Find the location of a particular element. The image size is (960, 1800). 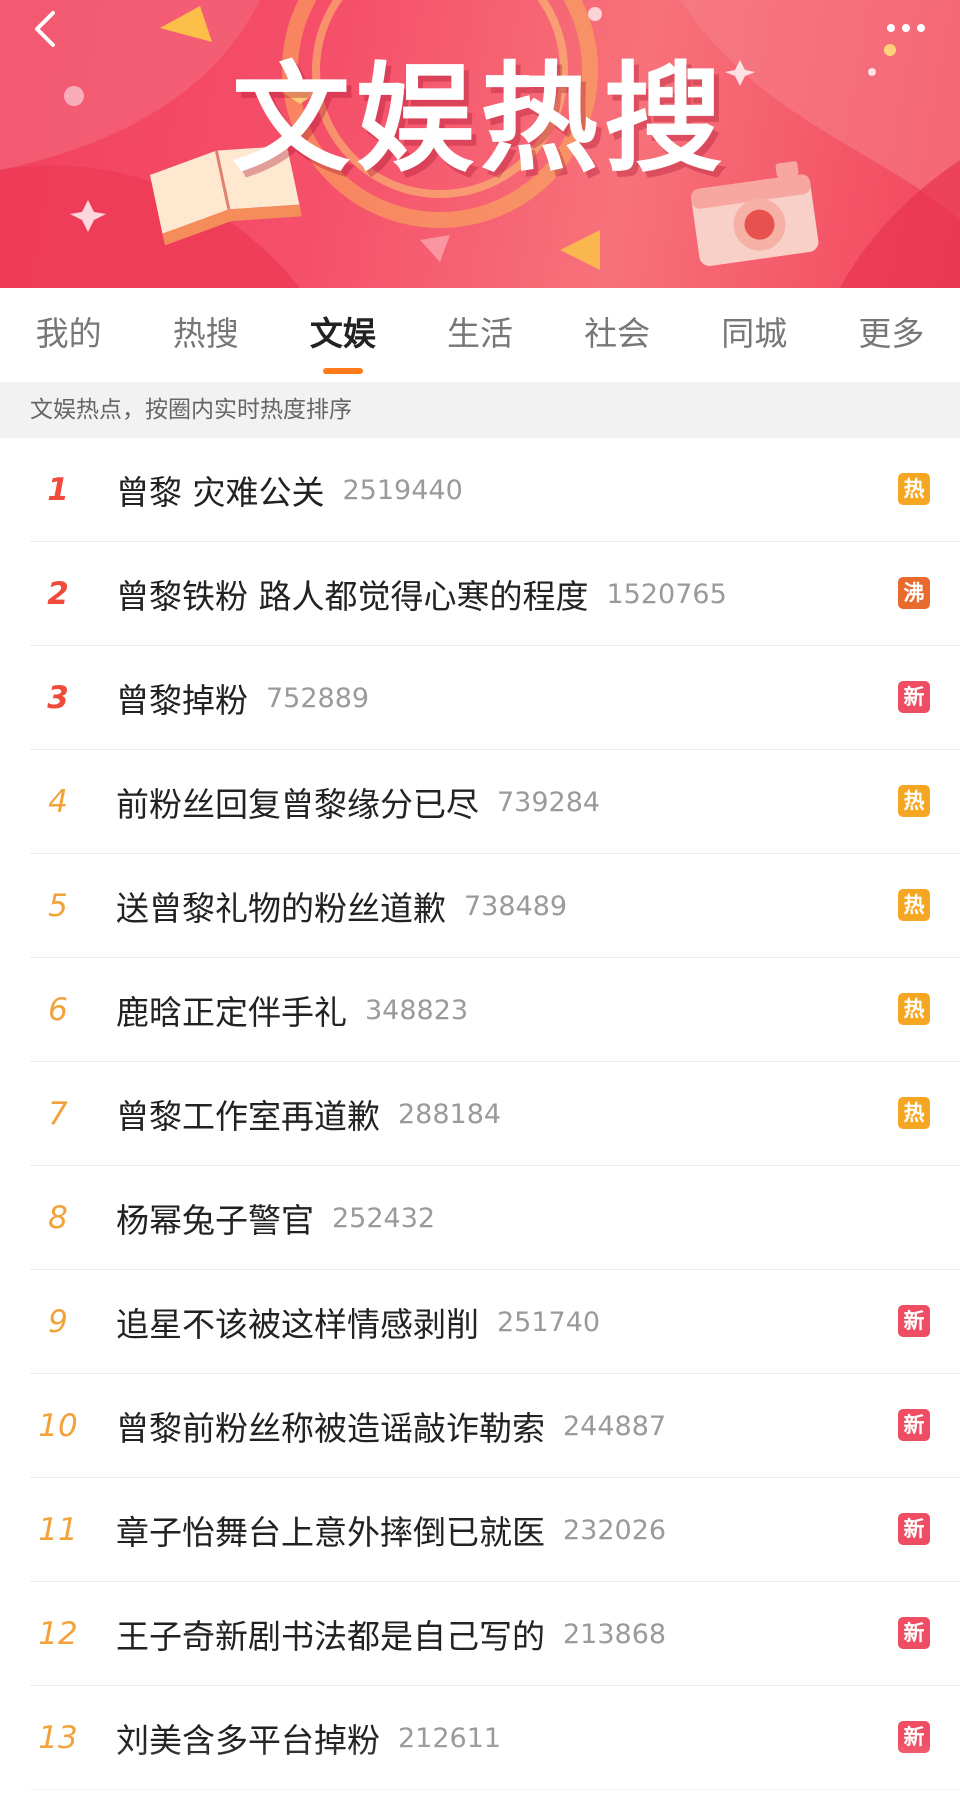

list-item: 12 王子奇新剧书法都是自己写的 213868 新 is located at coordinates (480, 1634).